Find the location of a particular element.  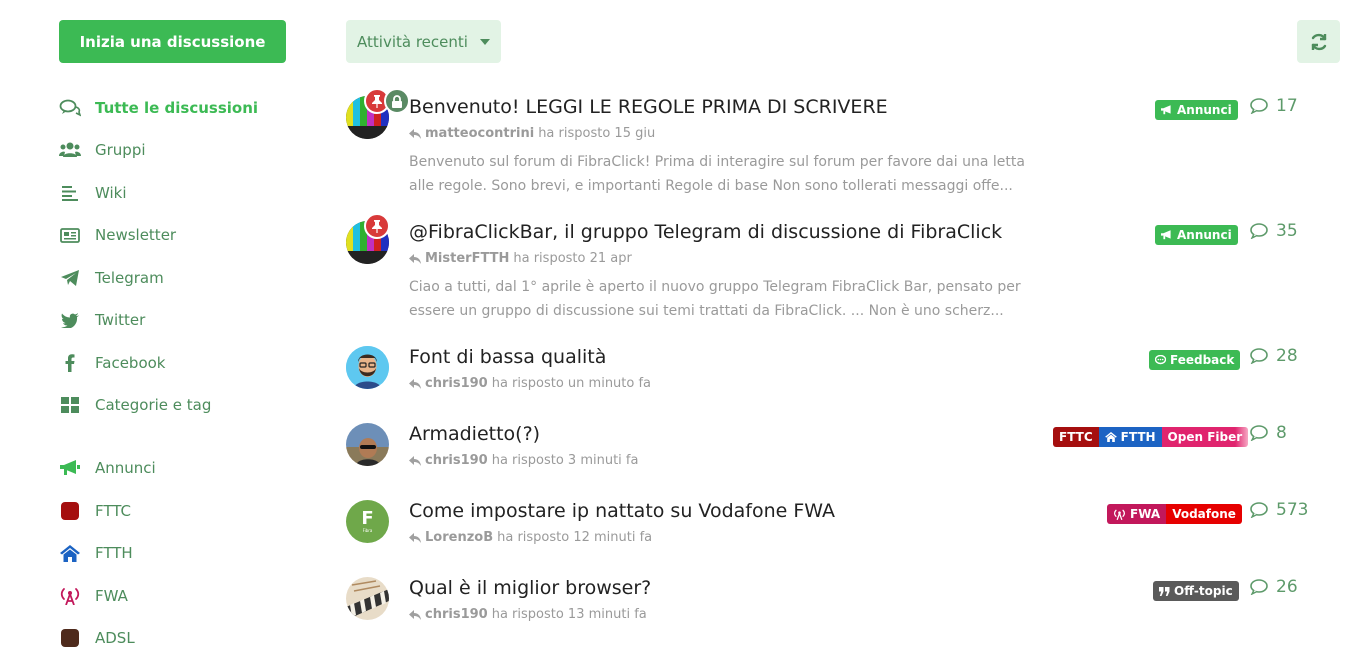

tag-feedback: Feedback is located at coordinates (1195, 360).